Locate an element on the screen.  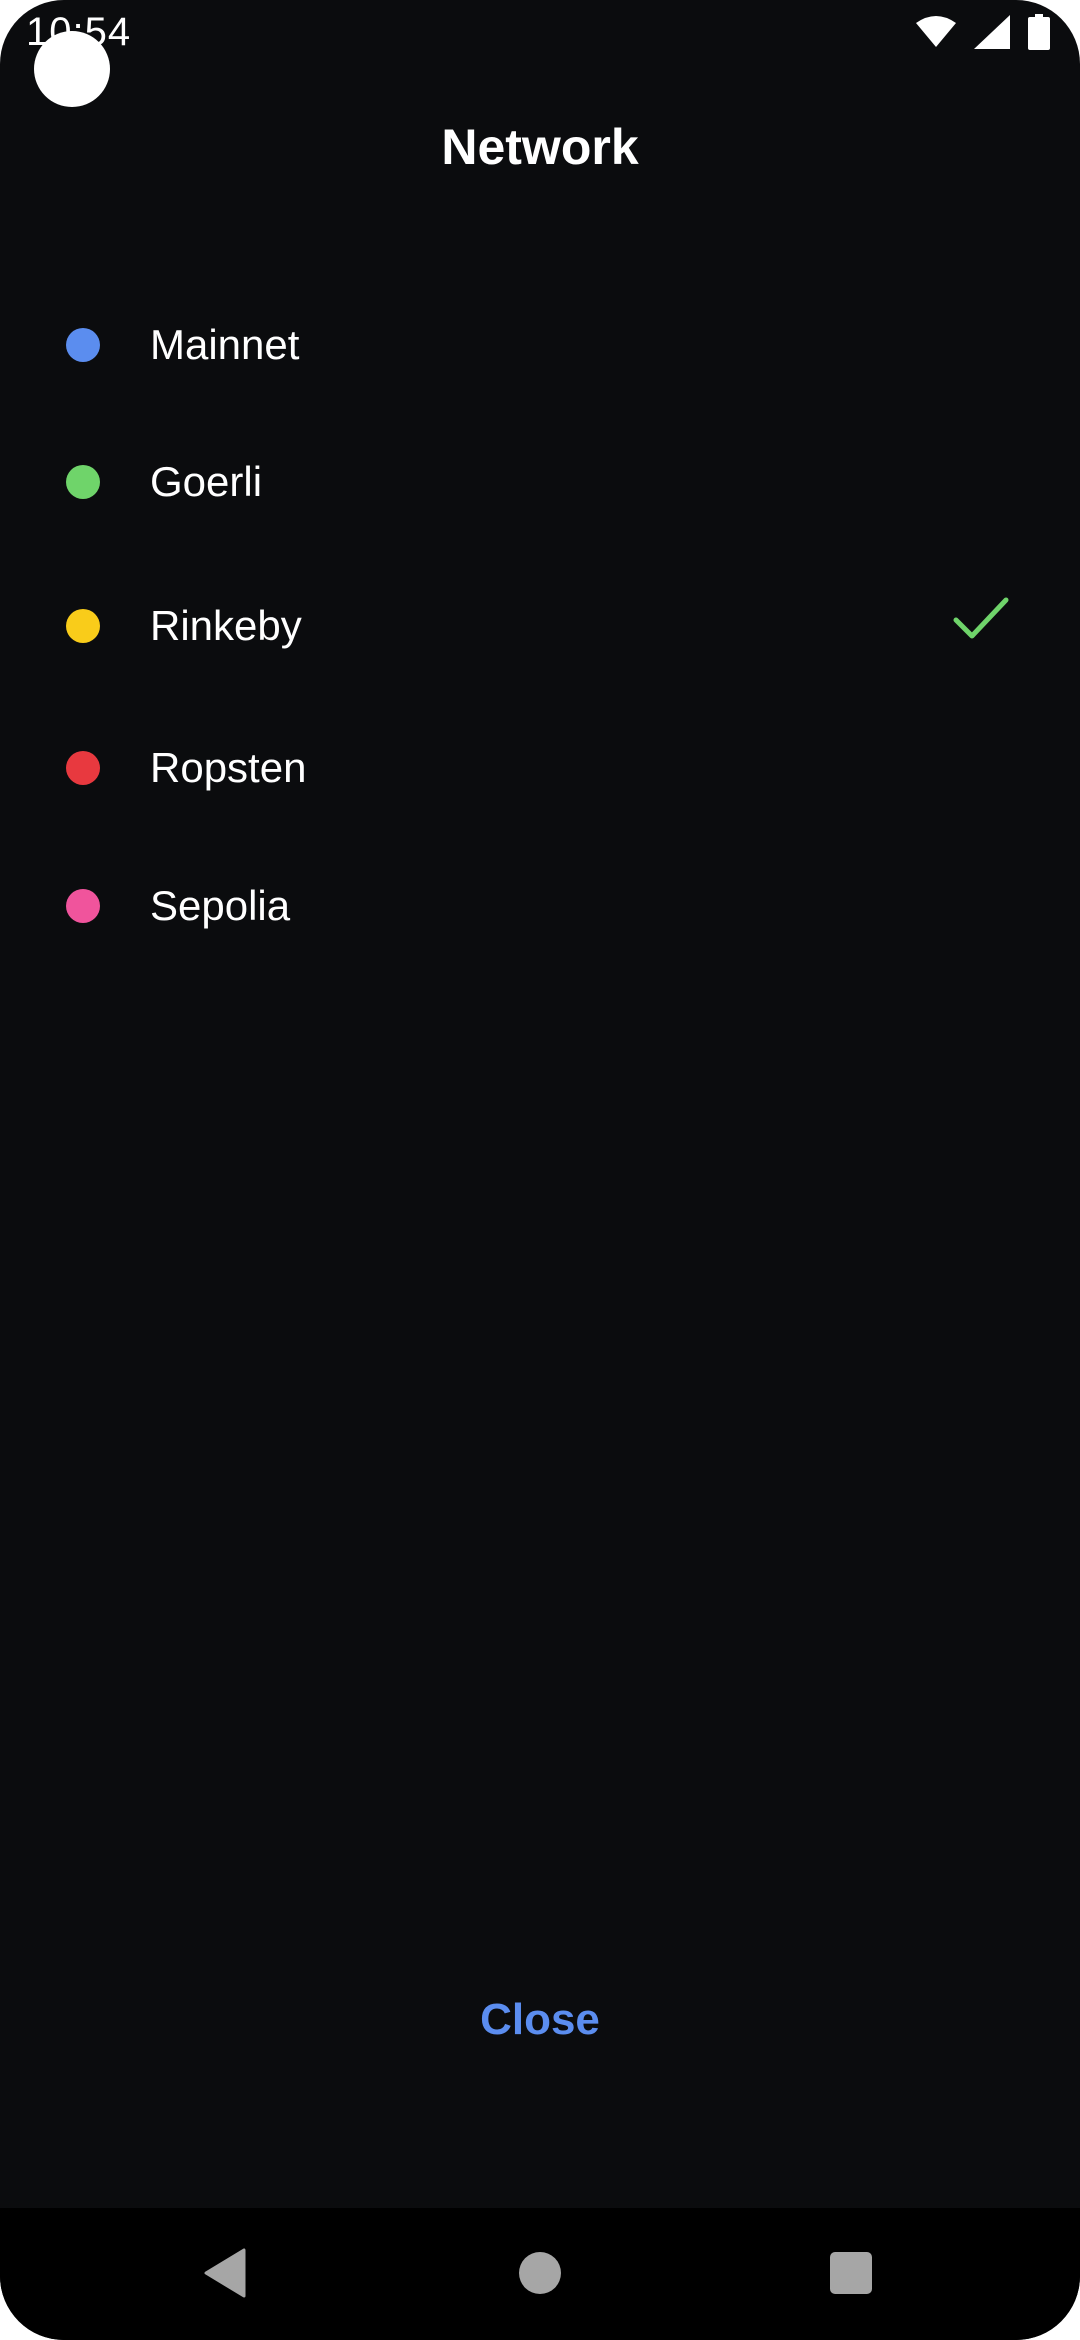
battery-icon is located at coordinates (1039, 32).